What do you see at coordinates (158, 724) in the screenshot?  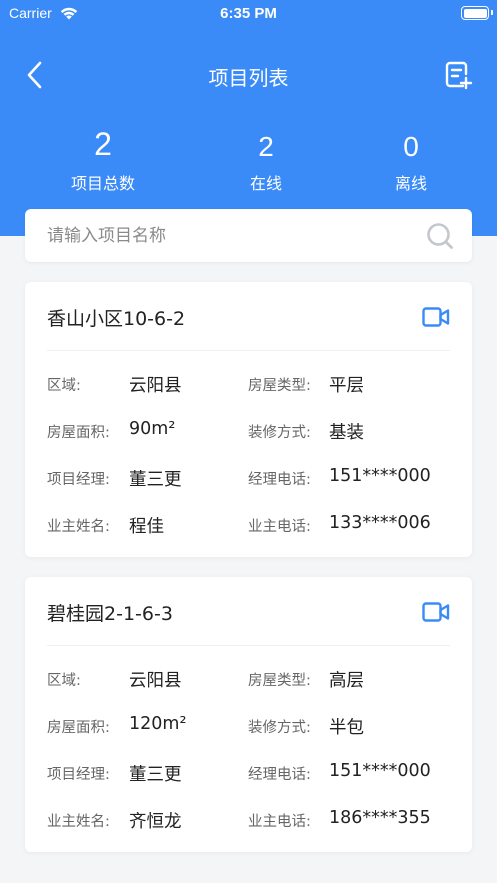 I see `field-value: 120m²` at bounding box center [158, 724].